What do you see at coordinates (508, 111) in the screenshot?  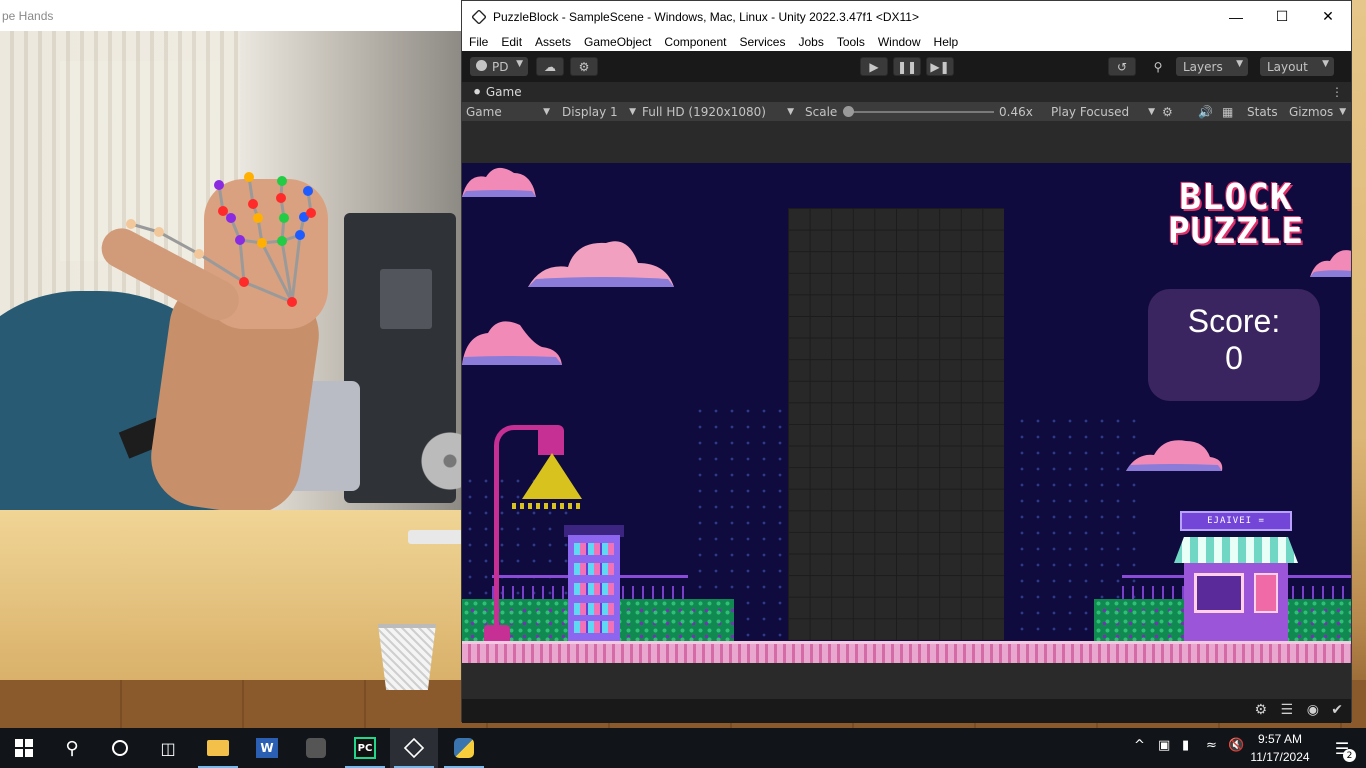 I see `view-dropdown: Game ▼` at bounding box center [508, 111].